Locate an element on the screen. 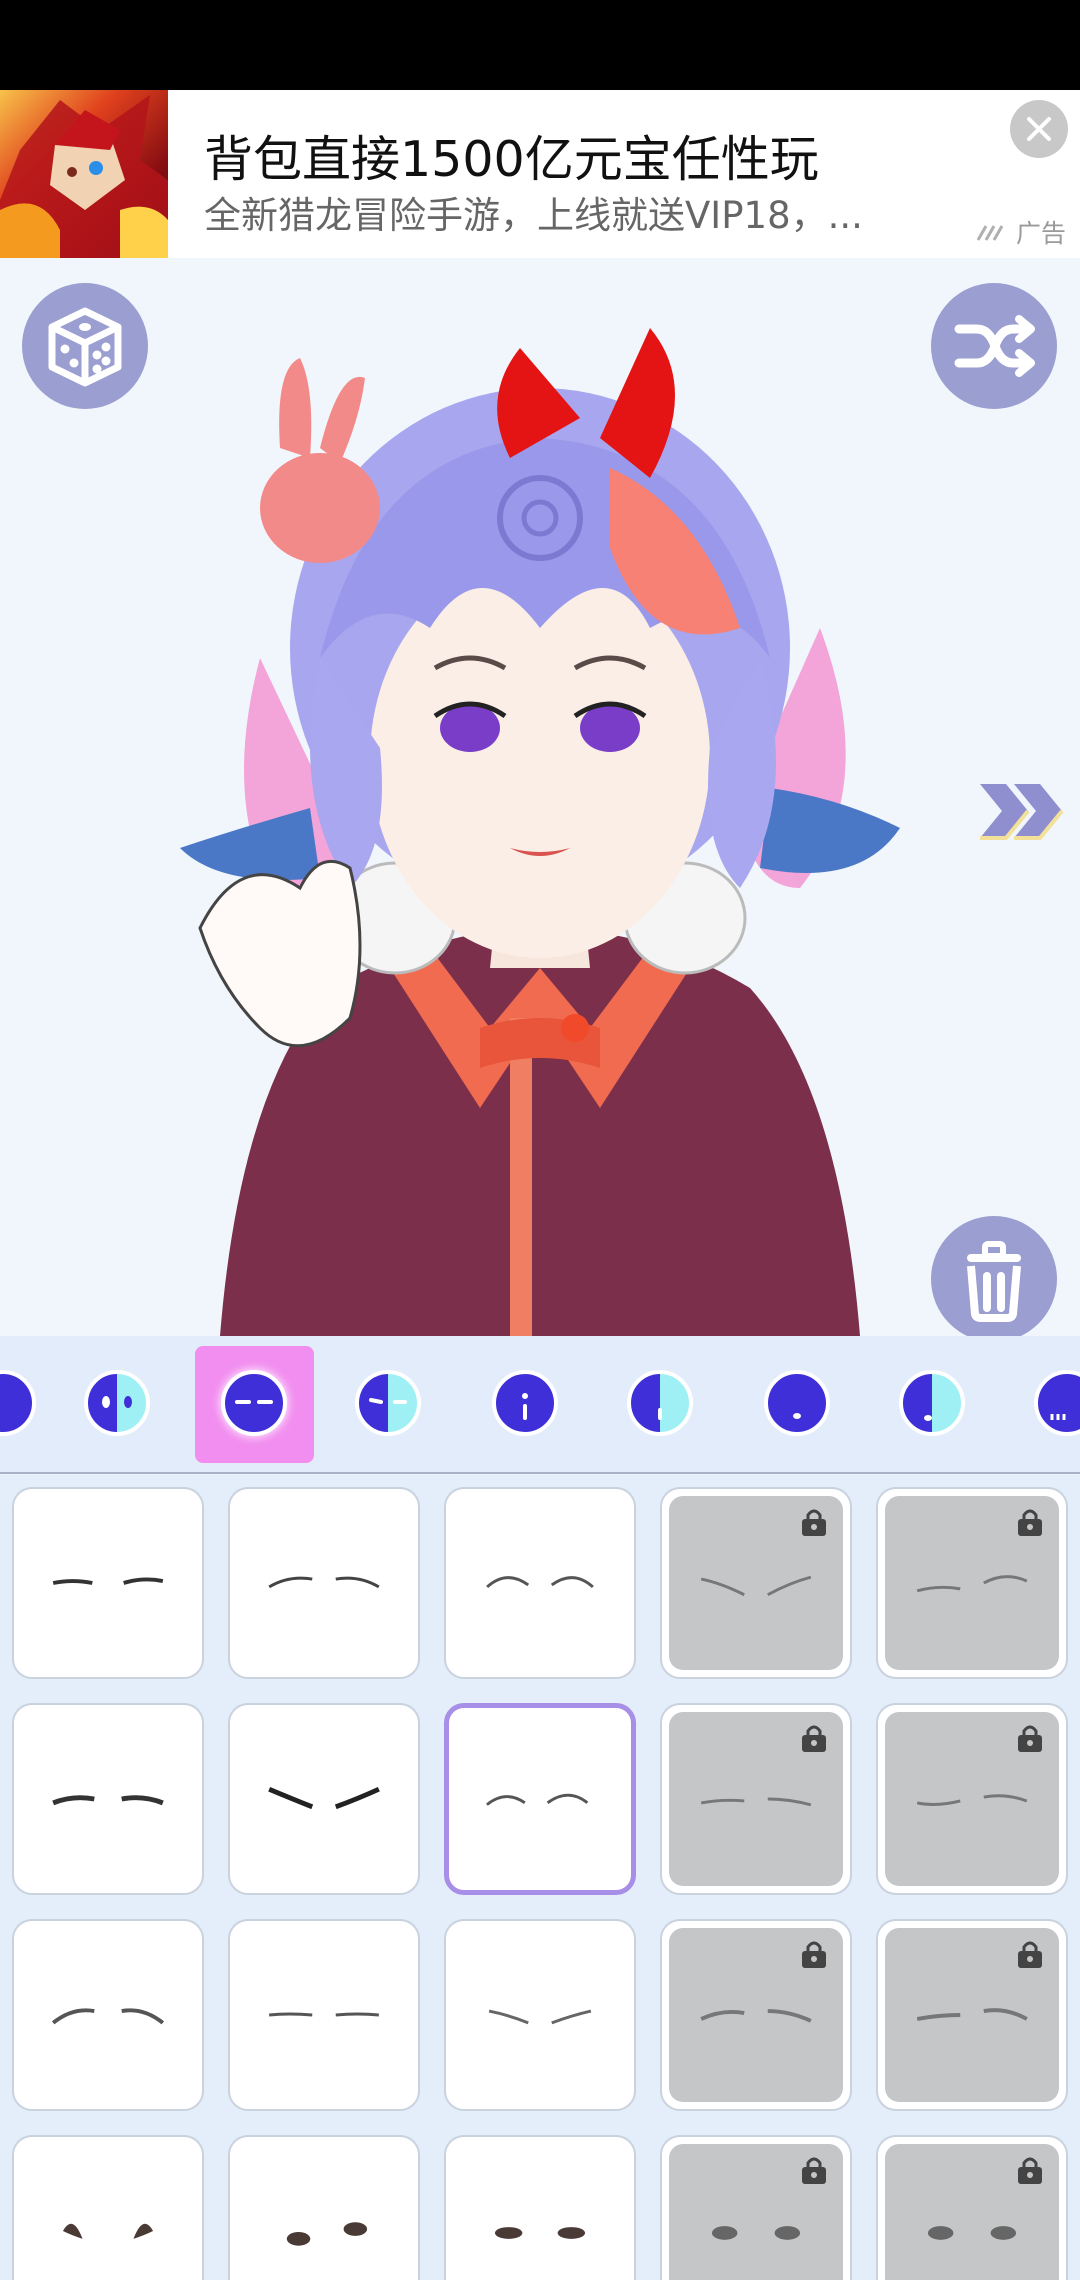 The width and height of the screenshot is (1080, 2280). category-eyes-full is located at coordinates (18, 1403).